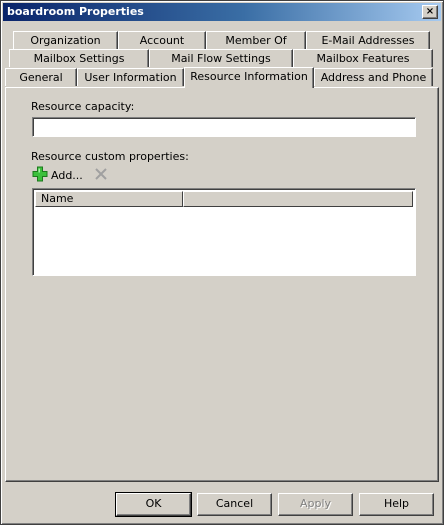 The width and height of the screenshot is (444, 525). What do you see at coordinates (75, 11) in the screenshot?
I see `window-title: boardroom Properties` at bounding box center [75, 11].